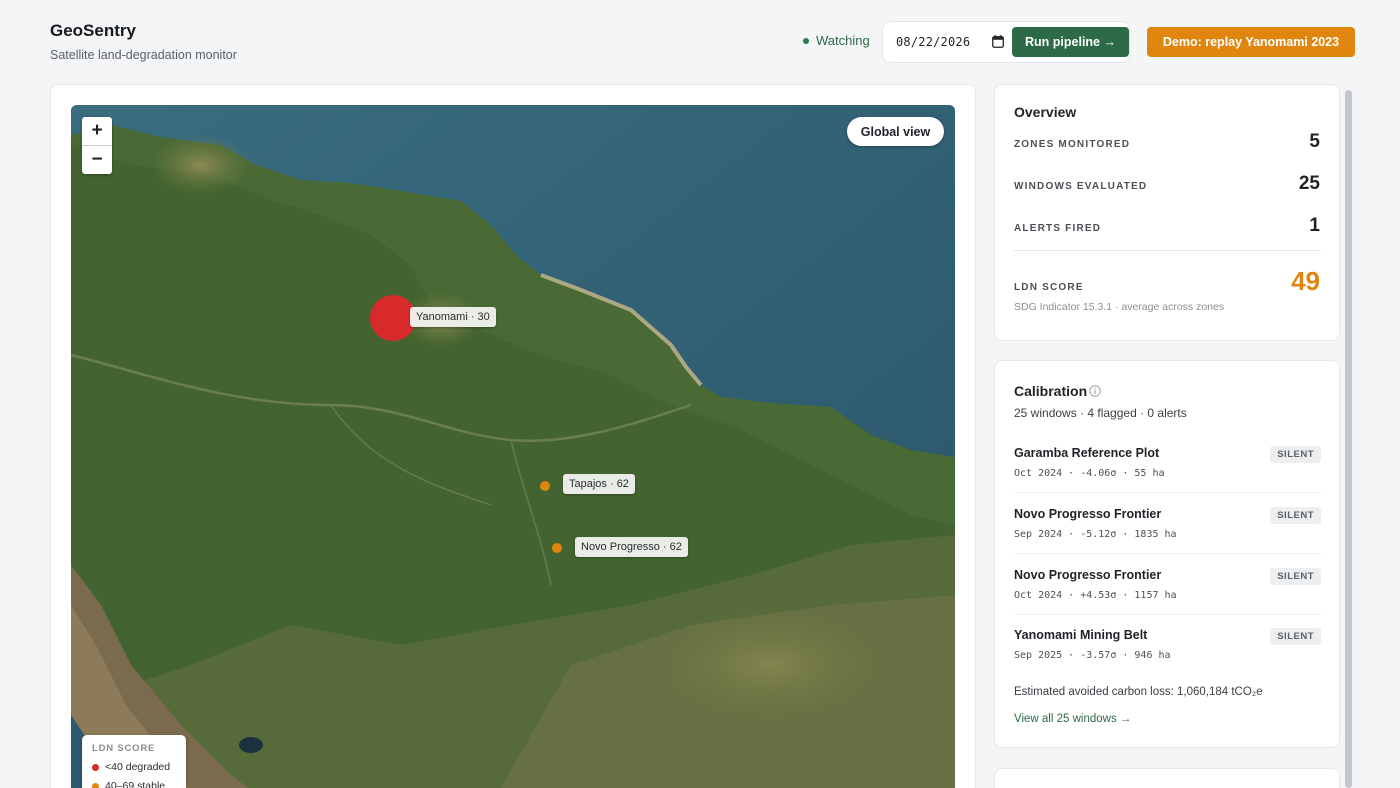 This screenshot has height=788, width=1400. Describe the element at coordinates (998, 41) in the screenshot. I see `calendar-icon` at that location.